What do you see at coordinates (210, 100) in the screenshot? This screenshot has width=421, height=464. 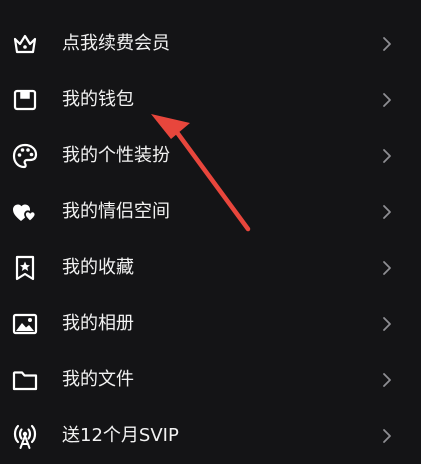 I see `menu-item-my-wallet: 我的钱包` at bounding box center [210, 100].